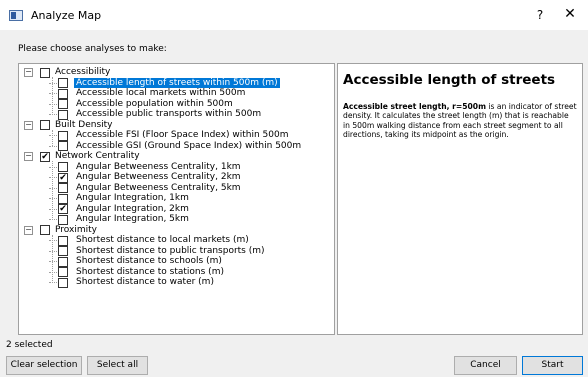 This screenshot has width=588, height=377. What do you see at coordinates (158, 187) in the screenshot?
I see `item-label: Angular Betweeness Centrality, 5km` at bounding box center [158, 187].